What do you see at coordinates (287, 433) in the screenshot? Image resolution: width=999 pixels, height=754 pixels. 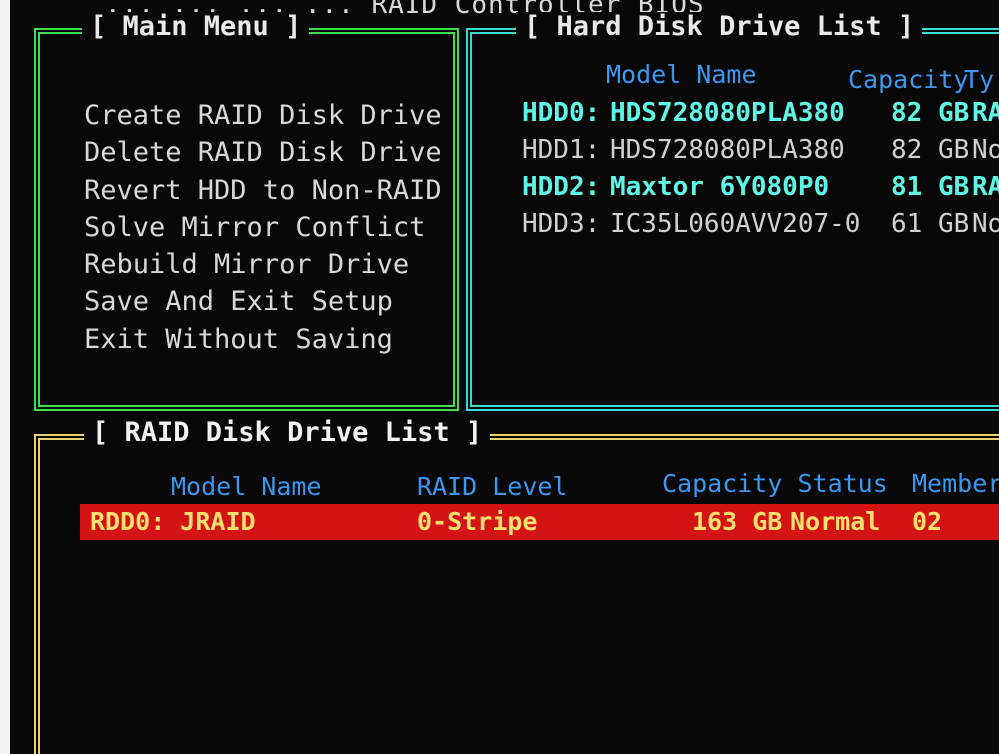 I see `raid-list-title: [ RAID Disk Drive List ]` at bounding box center [287, 433].